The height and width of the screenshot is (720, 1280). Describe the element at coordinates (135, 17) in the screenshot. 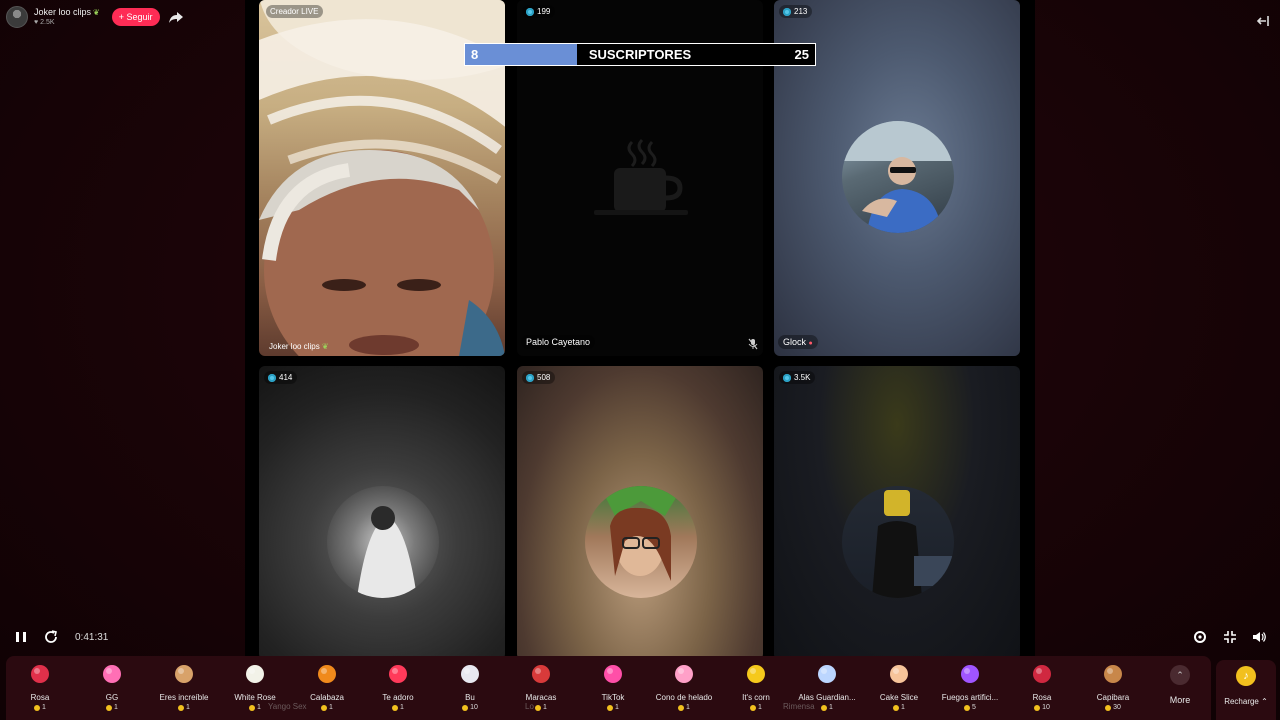

I see `follow-button: + Seguir` at that location.